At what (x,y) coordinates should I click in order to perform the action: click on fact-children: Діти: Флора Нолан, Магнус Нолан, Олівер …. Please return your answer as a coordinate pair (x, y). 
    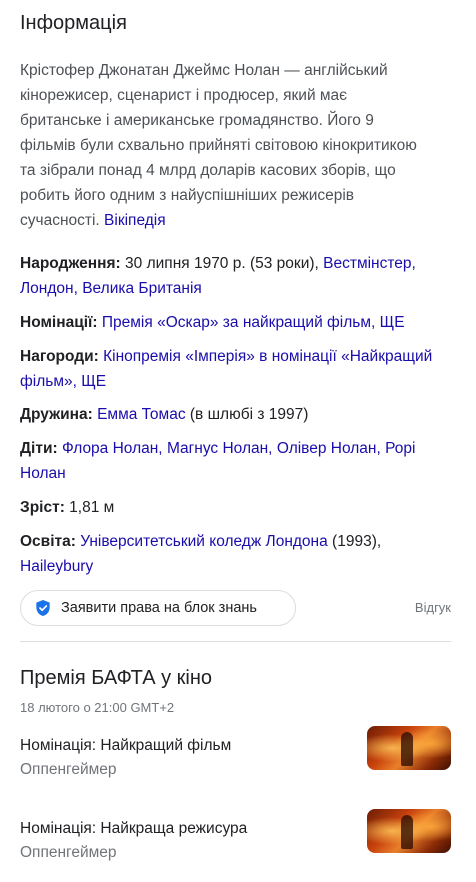
    Looking at the image, I should click on (235, 461).